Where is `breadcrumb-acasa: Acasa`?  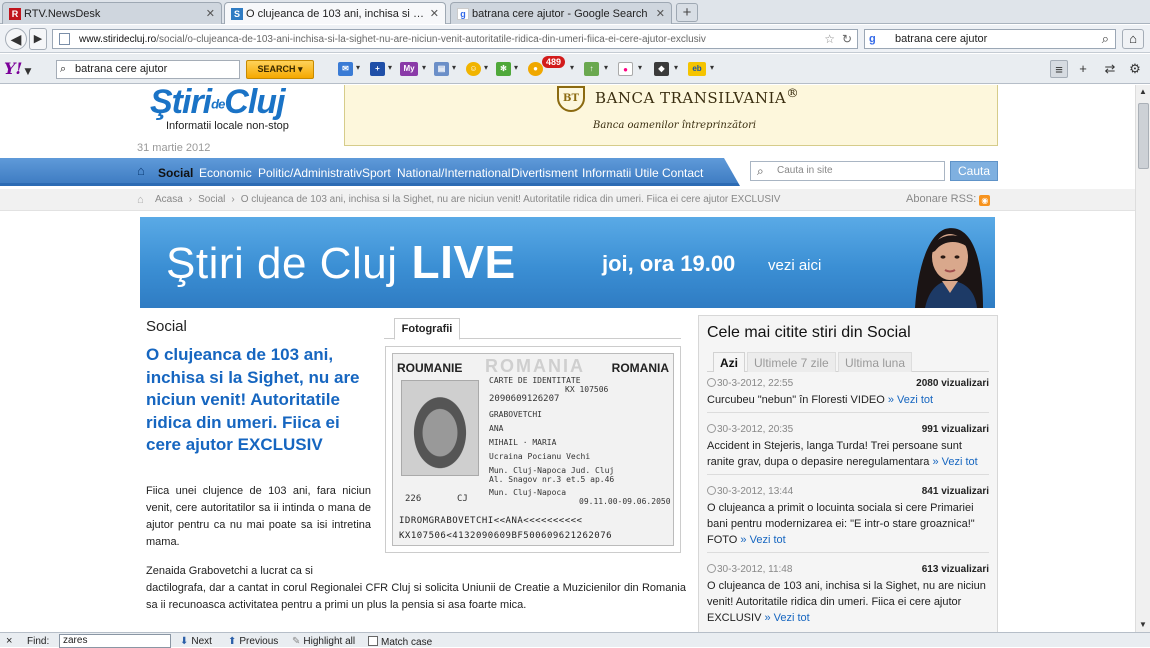 breadcrumb-acasa: Acasa is located at coordinates (169, 199).